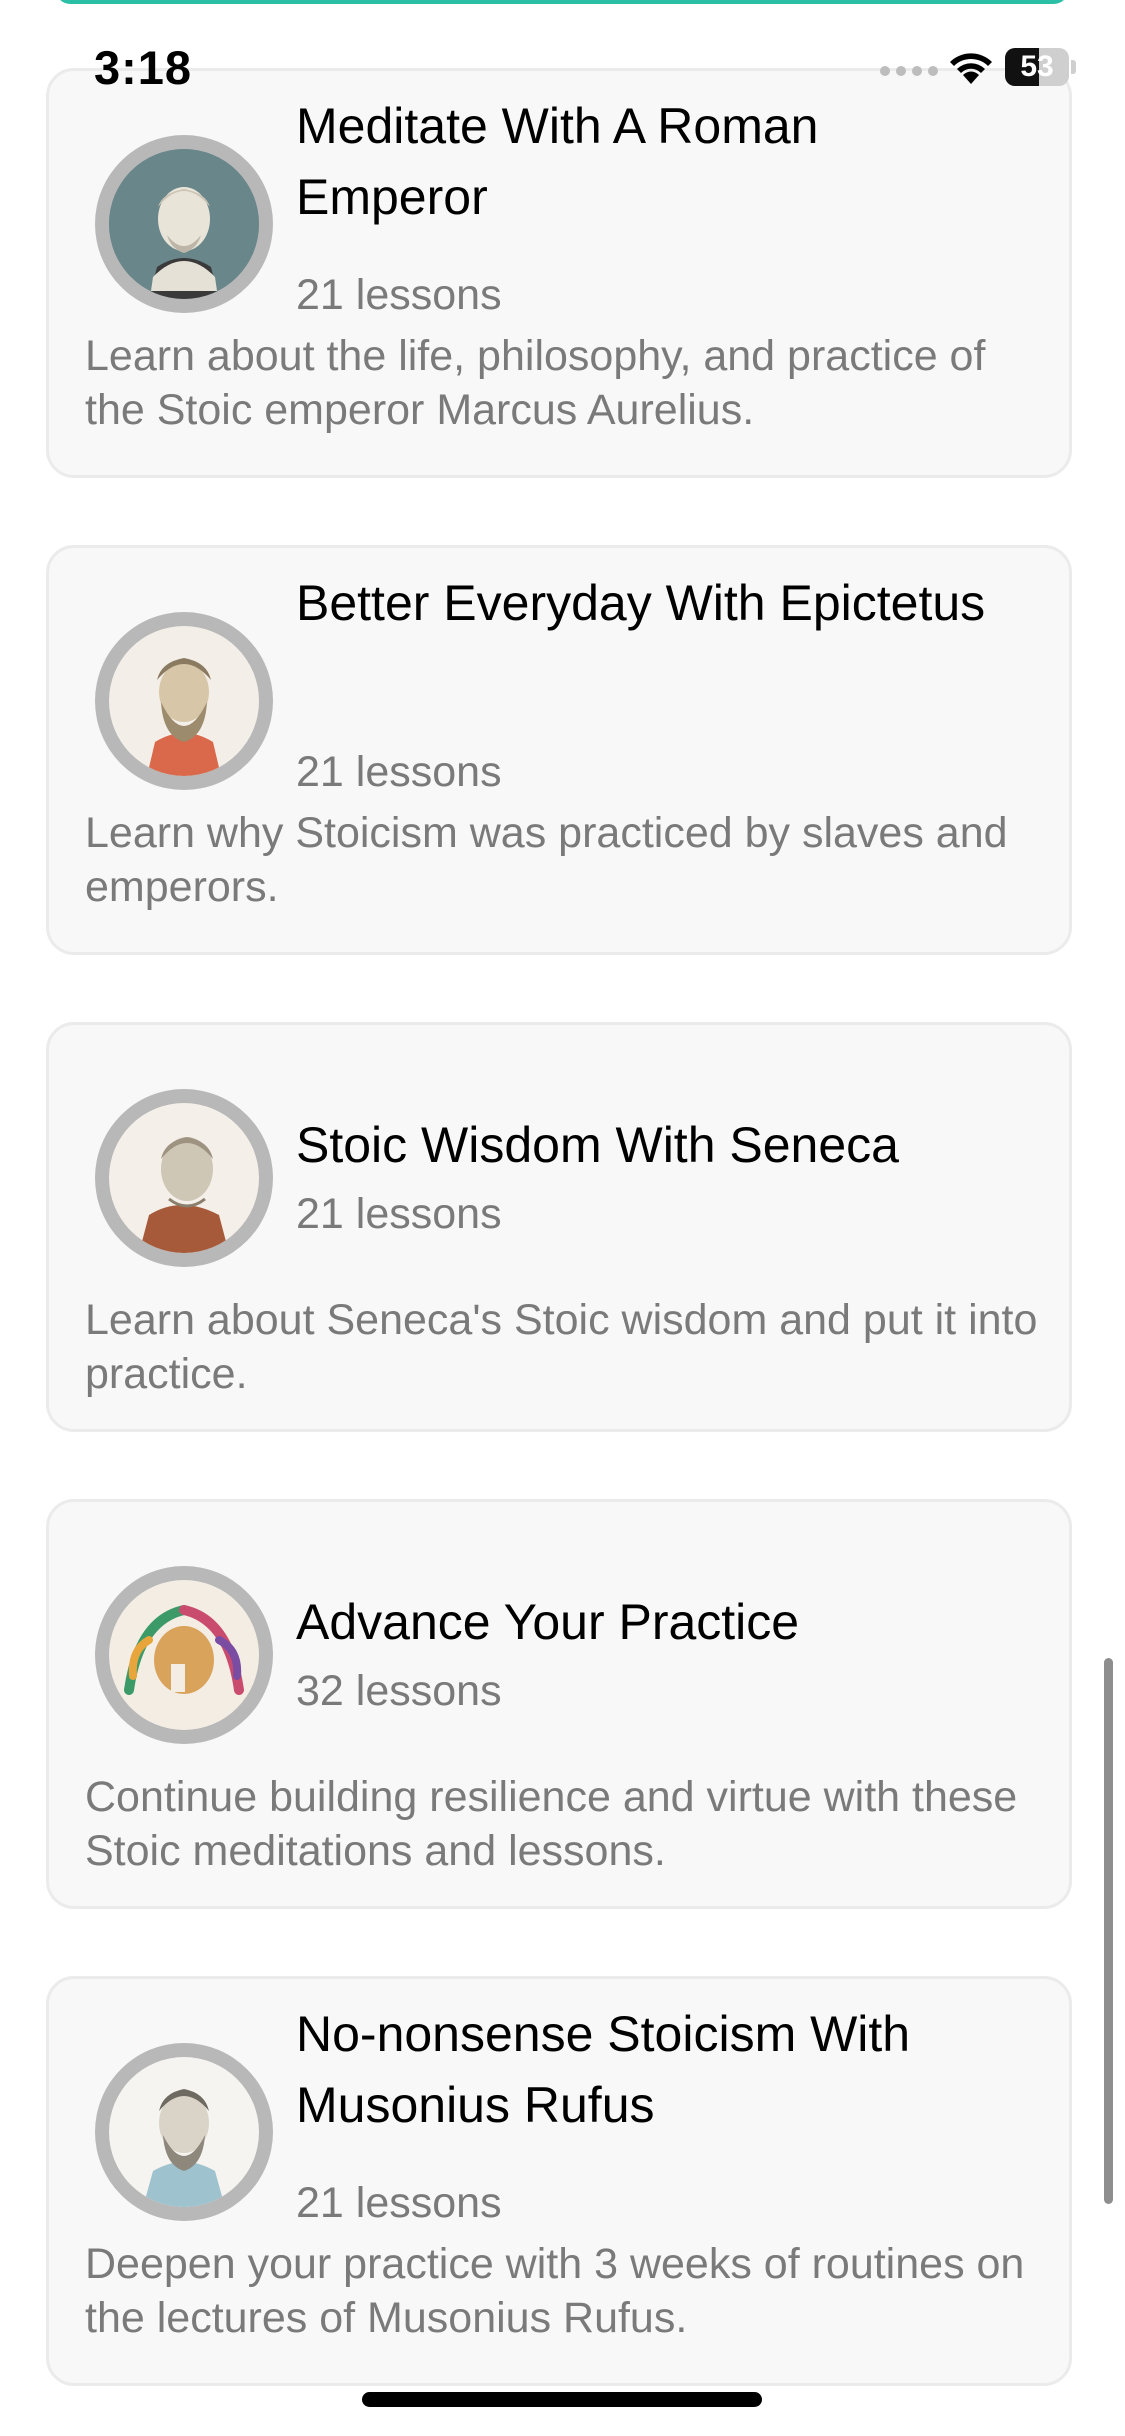 The width and height of the screenshot is (1125, 2436). I want to click on course-image-advance-practice, so click(184, 1655).